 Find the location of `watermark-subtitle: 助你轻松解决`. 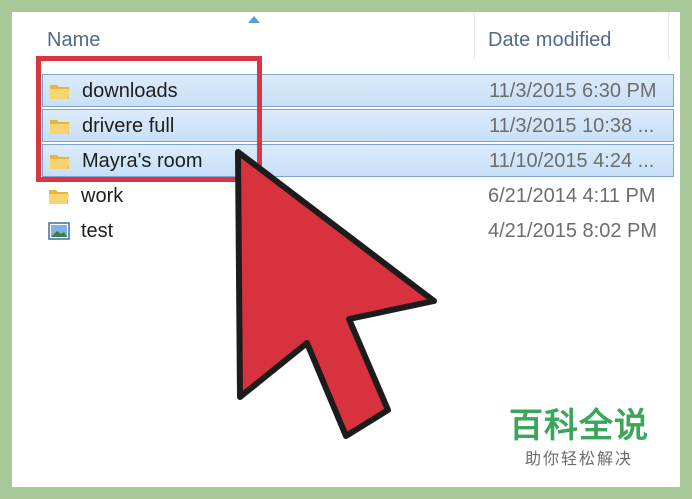

watermark-subtitle: 助你轻松解决 is located at coordinates (578, 459).